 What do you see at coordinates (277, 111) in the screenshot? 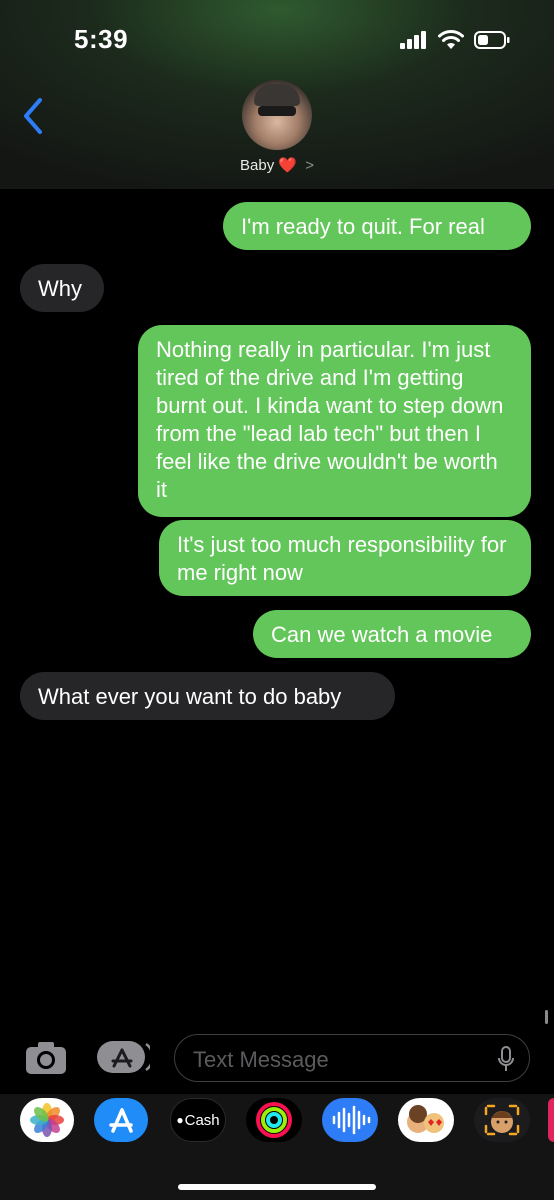
I see `avatar-glasses` at bounding box center [277, 111].